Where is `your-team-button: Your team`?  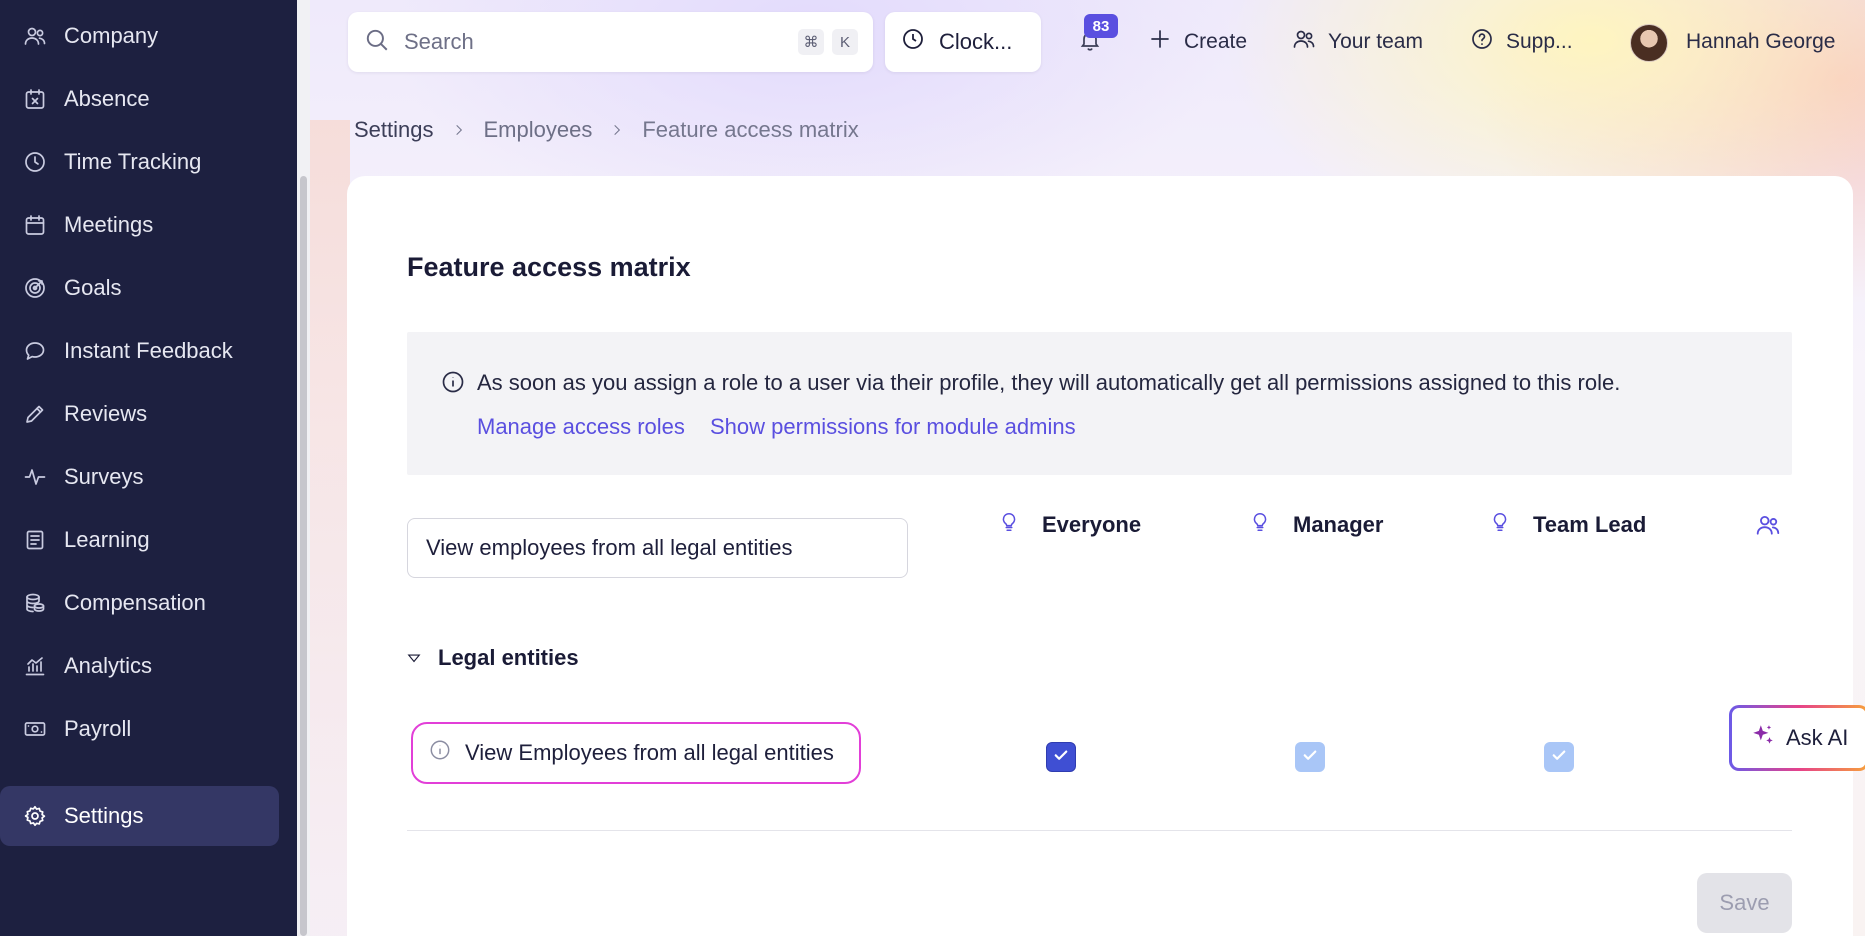 your-team-button: Your team is located at coordinates (1357, 42).